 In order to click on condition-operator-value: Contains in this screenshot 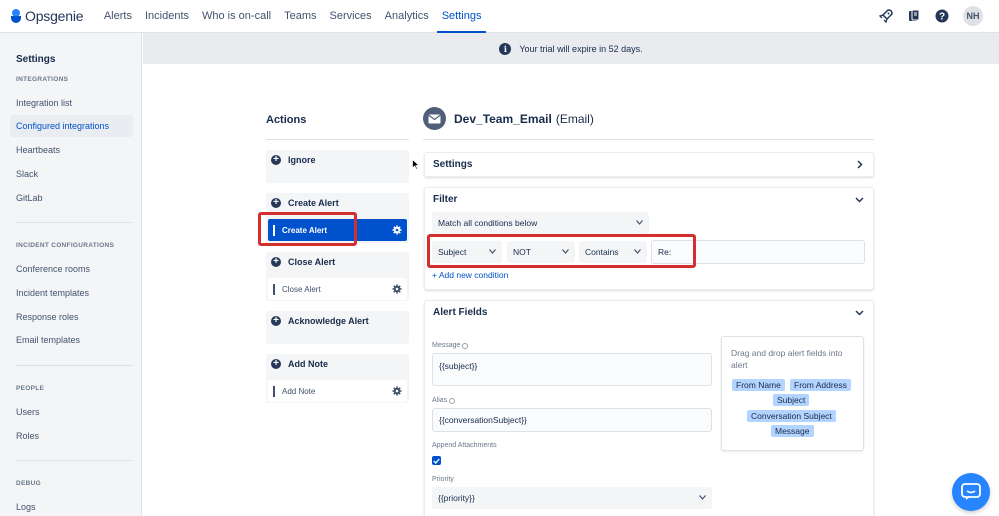, I will do `click(602, 252)`.